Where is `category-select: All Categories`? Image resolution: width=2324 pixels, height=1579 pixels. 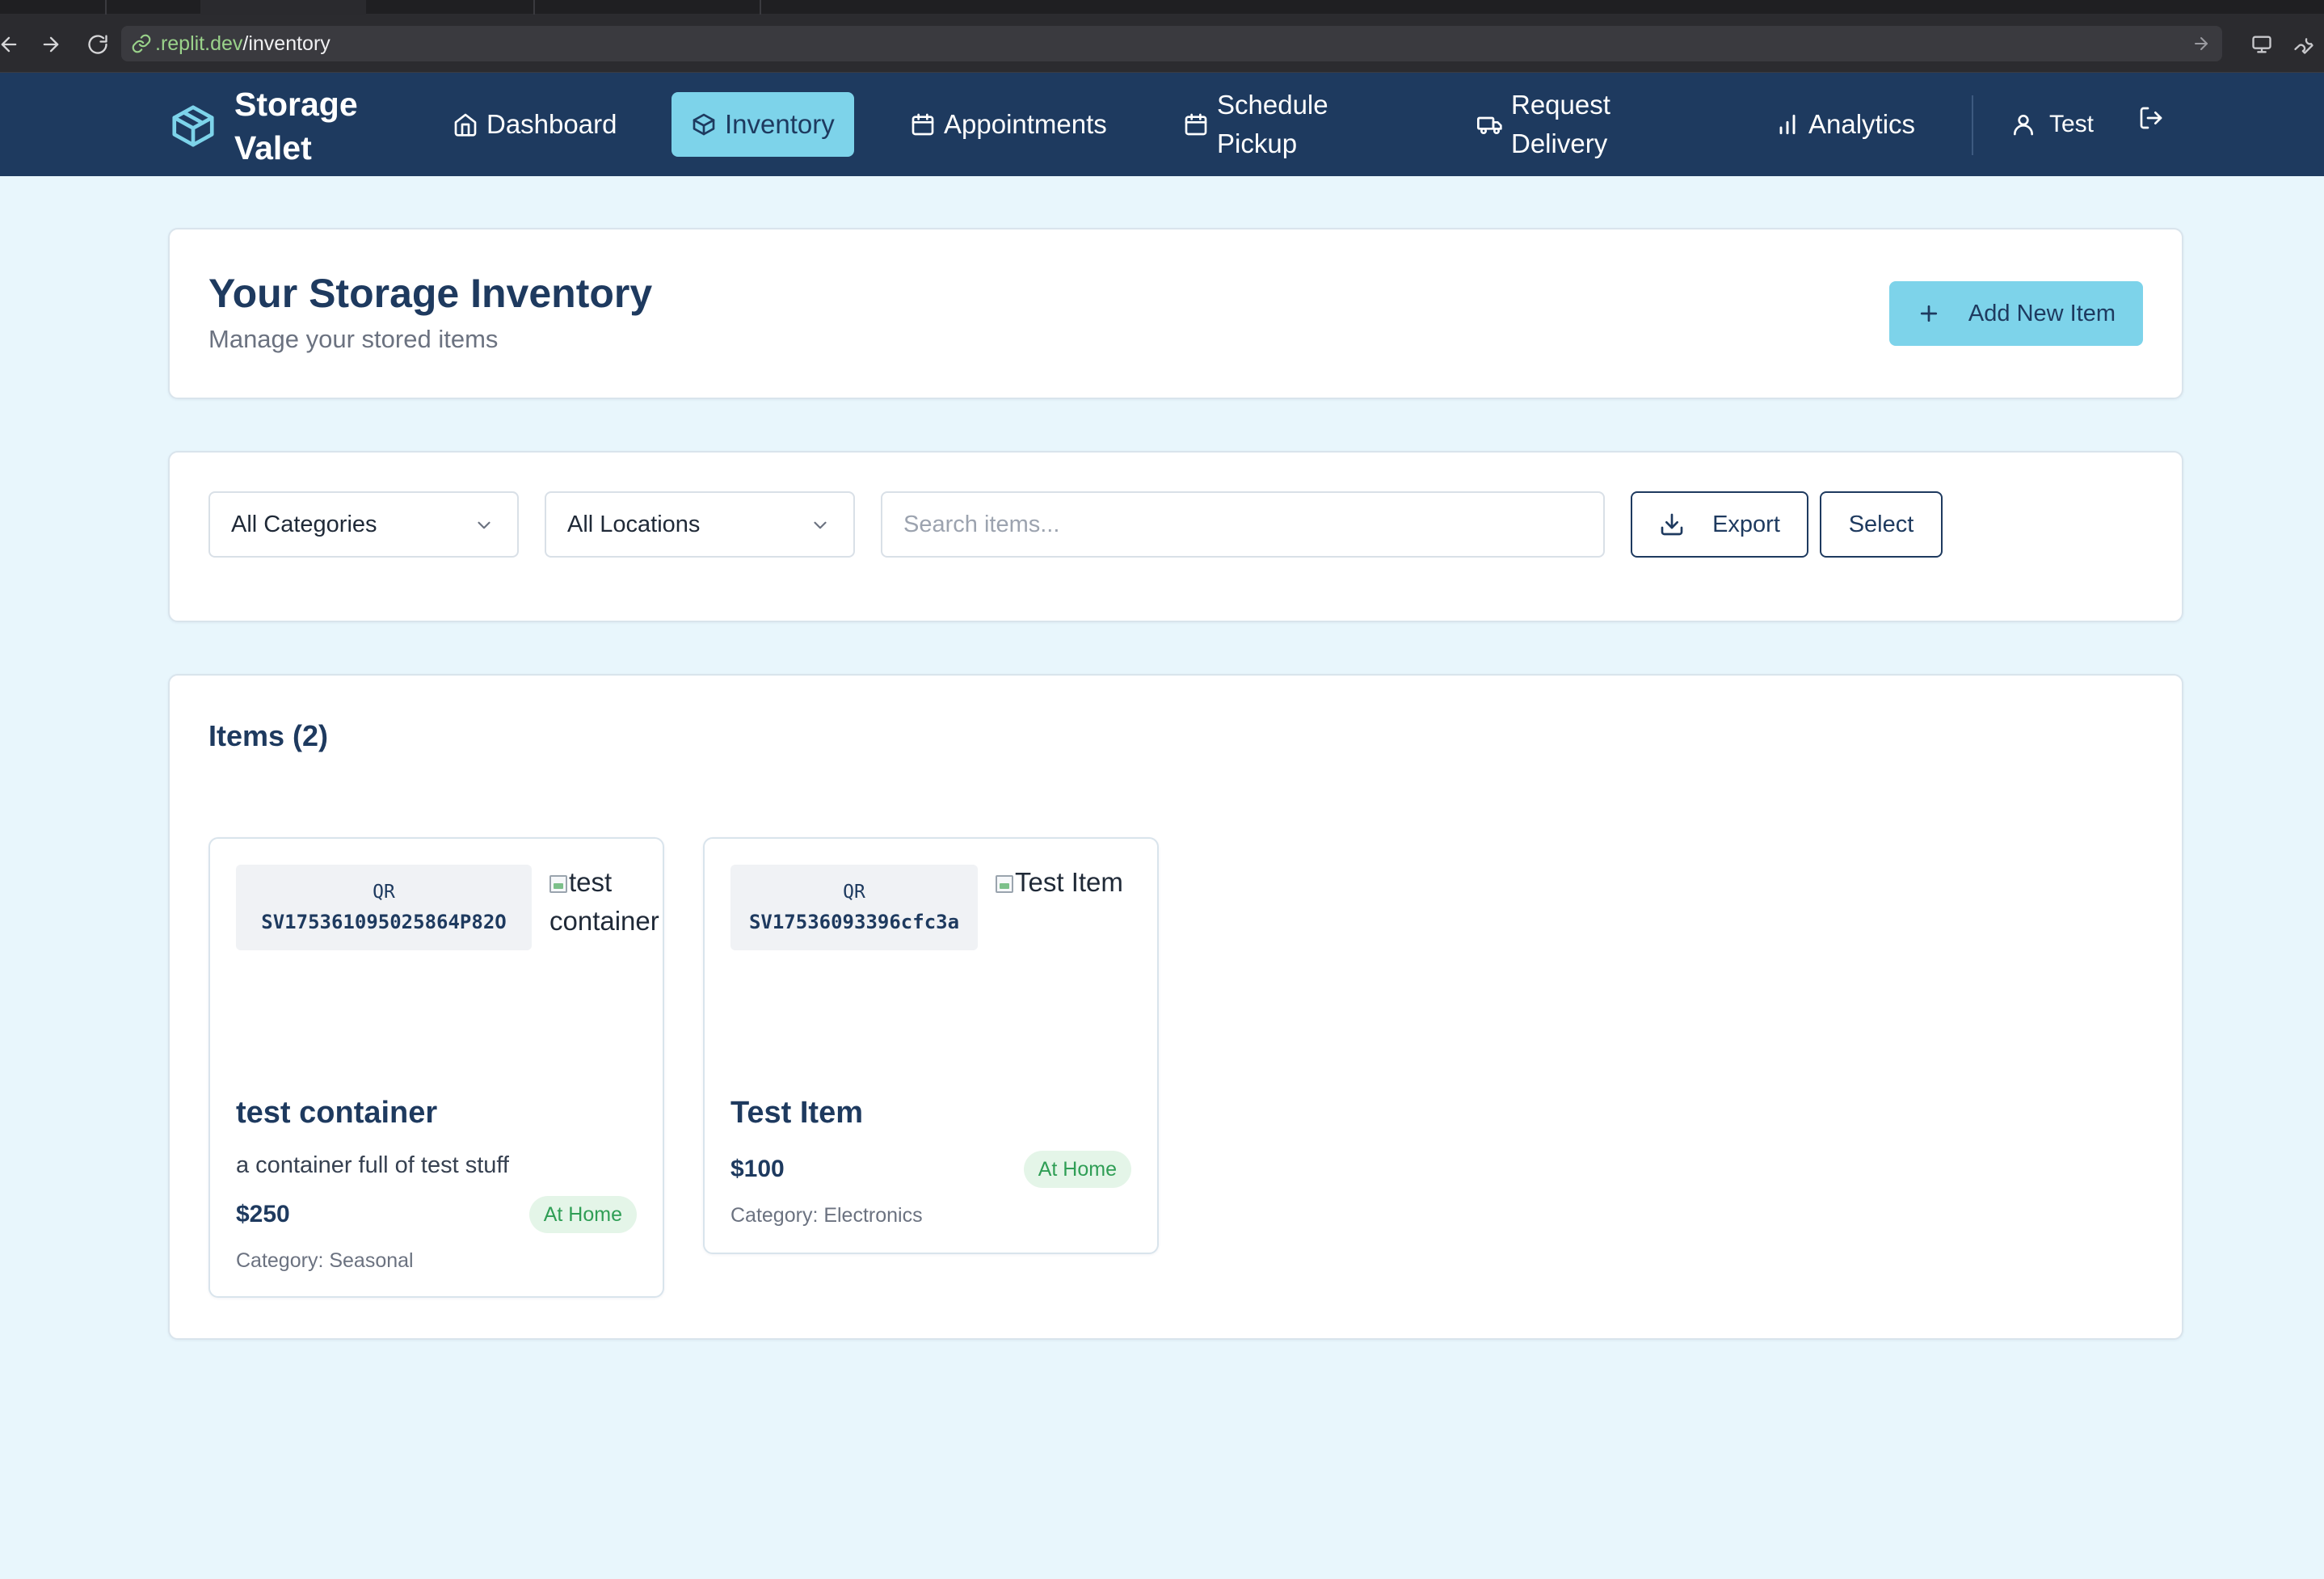 category-select: All Categories is located at coordinates (363, 524).